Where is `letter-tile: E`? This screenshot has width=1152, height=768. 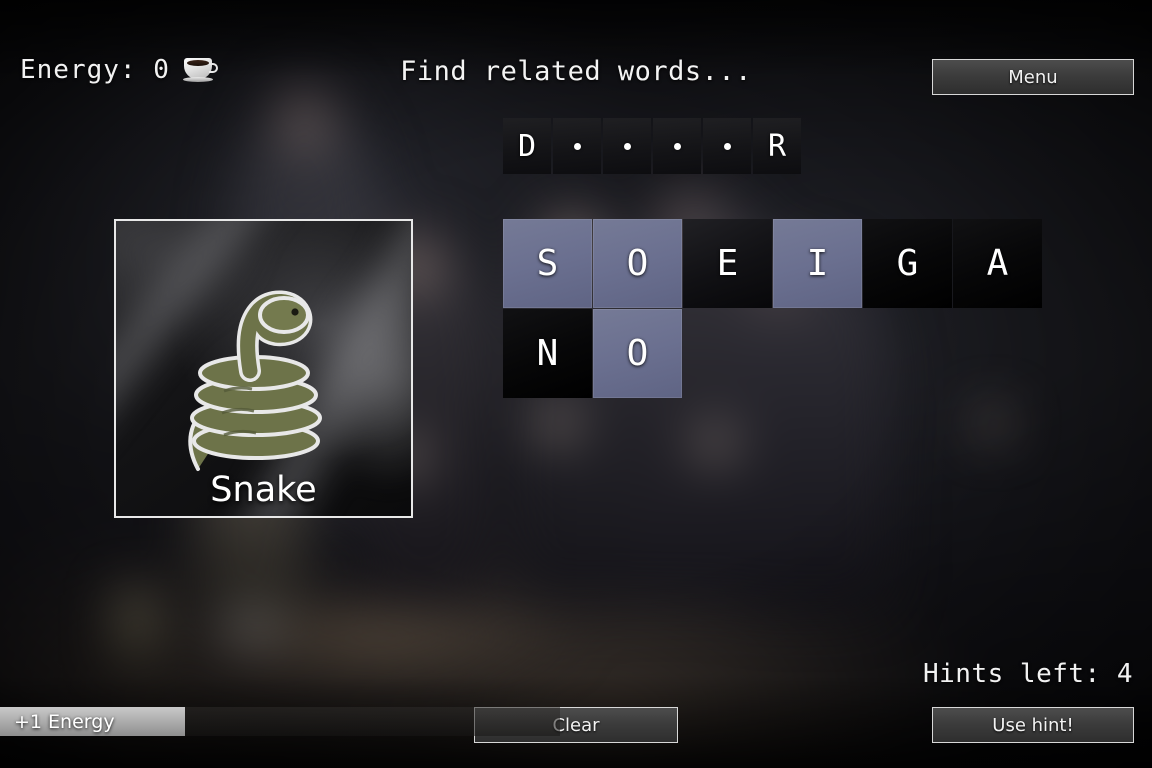 letter-tile: E is located at coordinates (727, 263).